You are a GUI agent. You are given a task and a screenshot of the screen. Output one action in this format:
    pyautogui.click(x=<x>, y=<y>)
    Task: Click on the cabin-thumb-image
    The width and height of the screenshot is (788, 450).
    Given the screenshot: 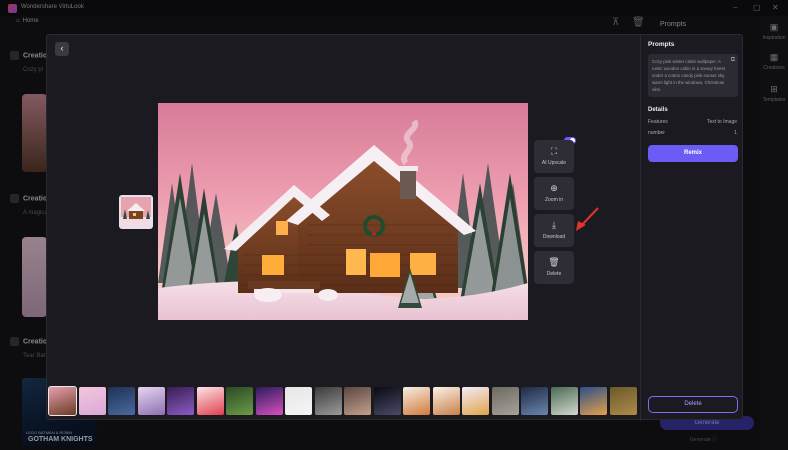 What is the action you would take?
    pyautogui.click(x=136, y=212)
    